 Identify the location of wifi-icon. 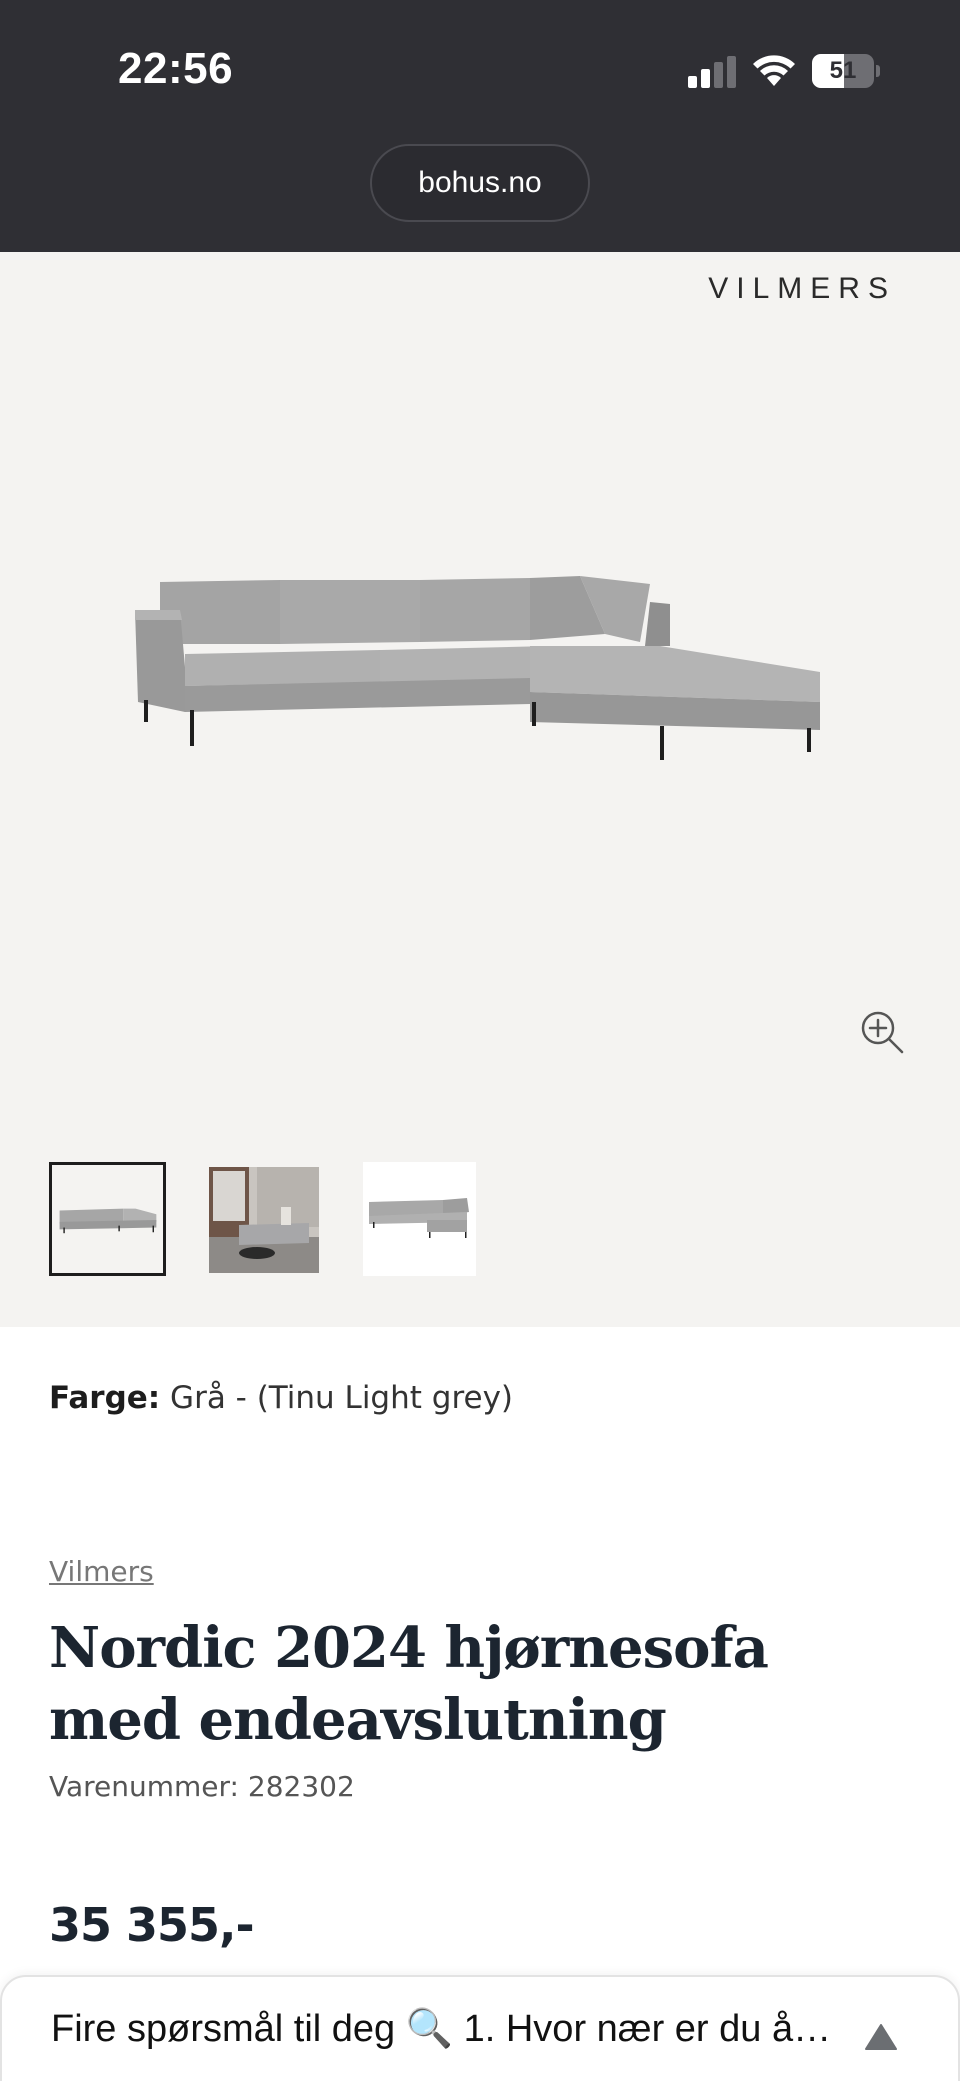
(774, 70).